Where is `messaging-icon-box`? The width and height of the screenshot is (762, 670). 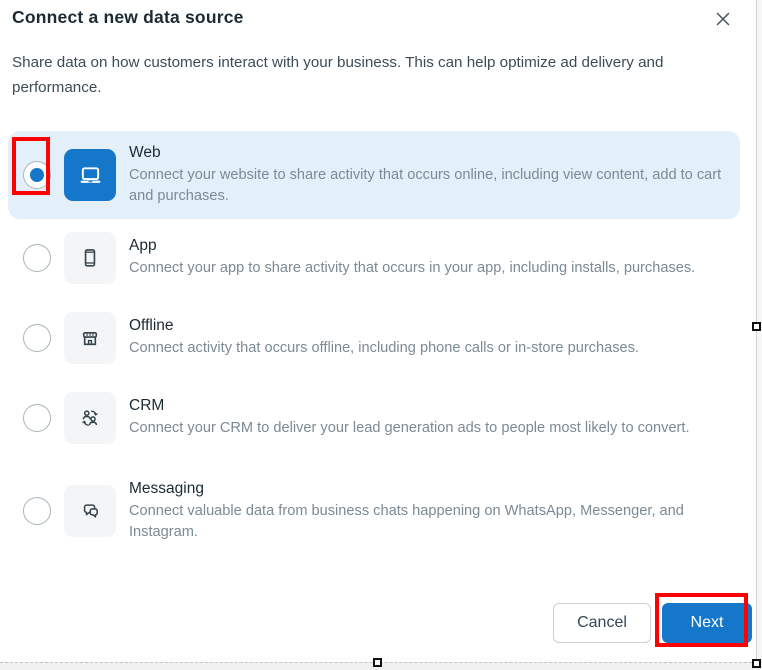 messaging-icon-box is located at coordinates (90, 511).